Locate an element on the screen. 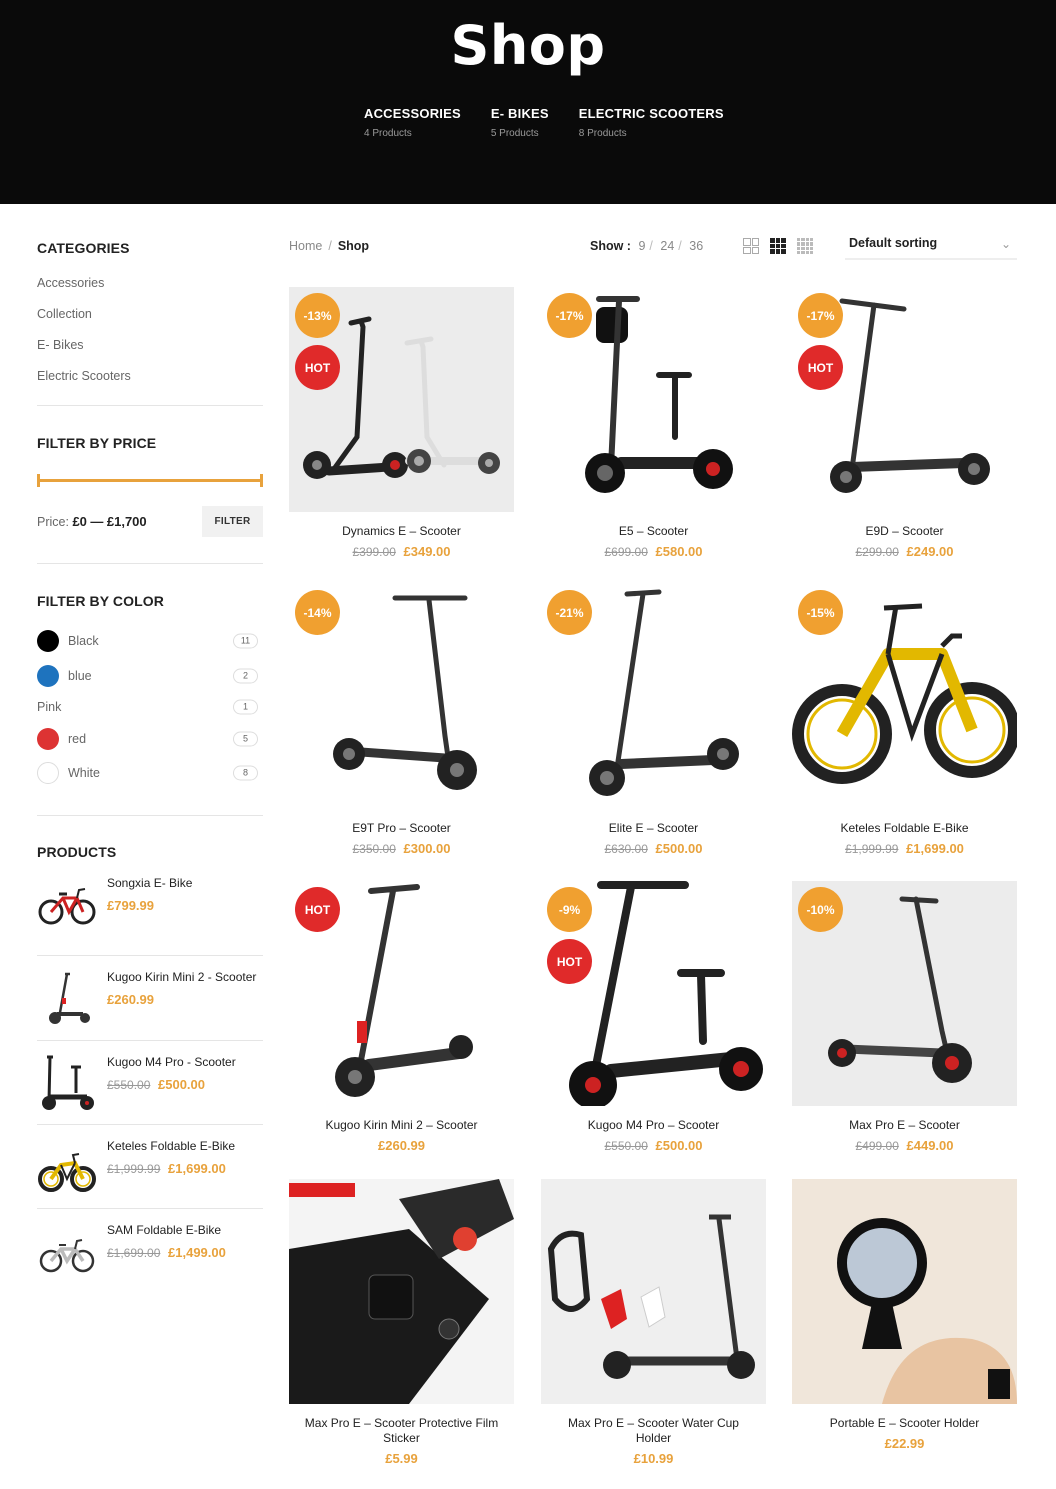 The width and height of the screenshot is (1056, 1489). color-filter-white: White 8 is located at coordinates (150, 773).